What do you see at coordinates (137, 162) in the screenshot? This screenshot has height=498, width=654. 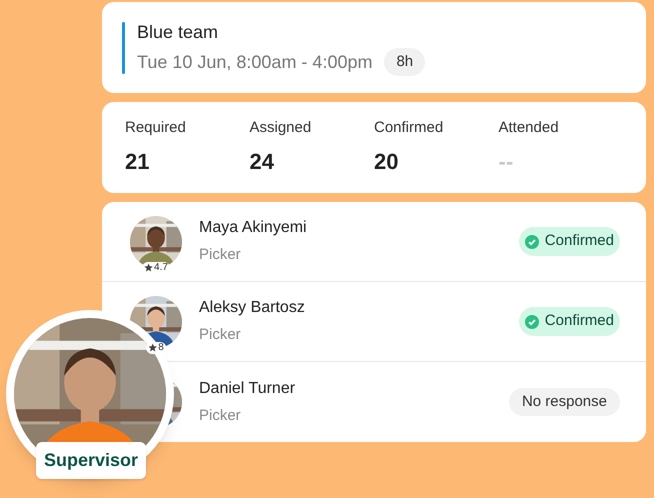 I see `stat-value: 21` at bounding box center [137, 162].